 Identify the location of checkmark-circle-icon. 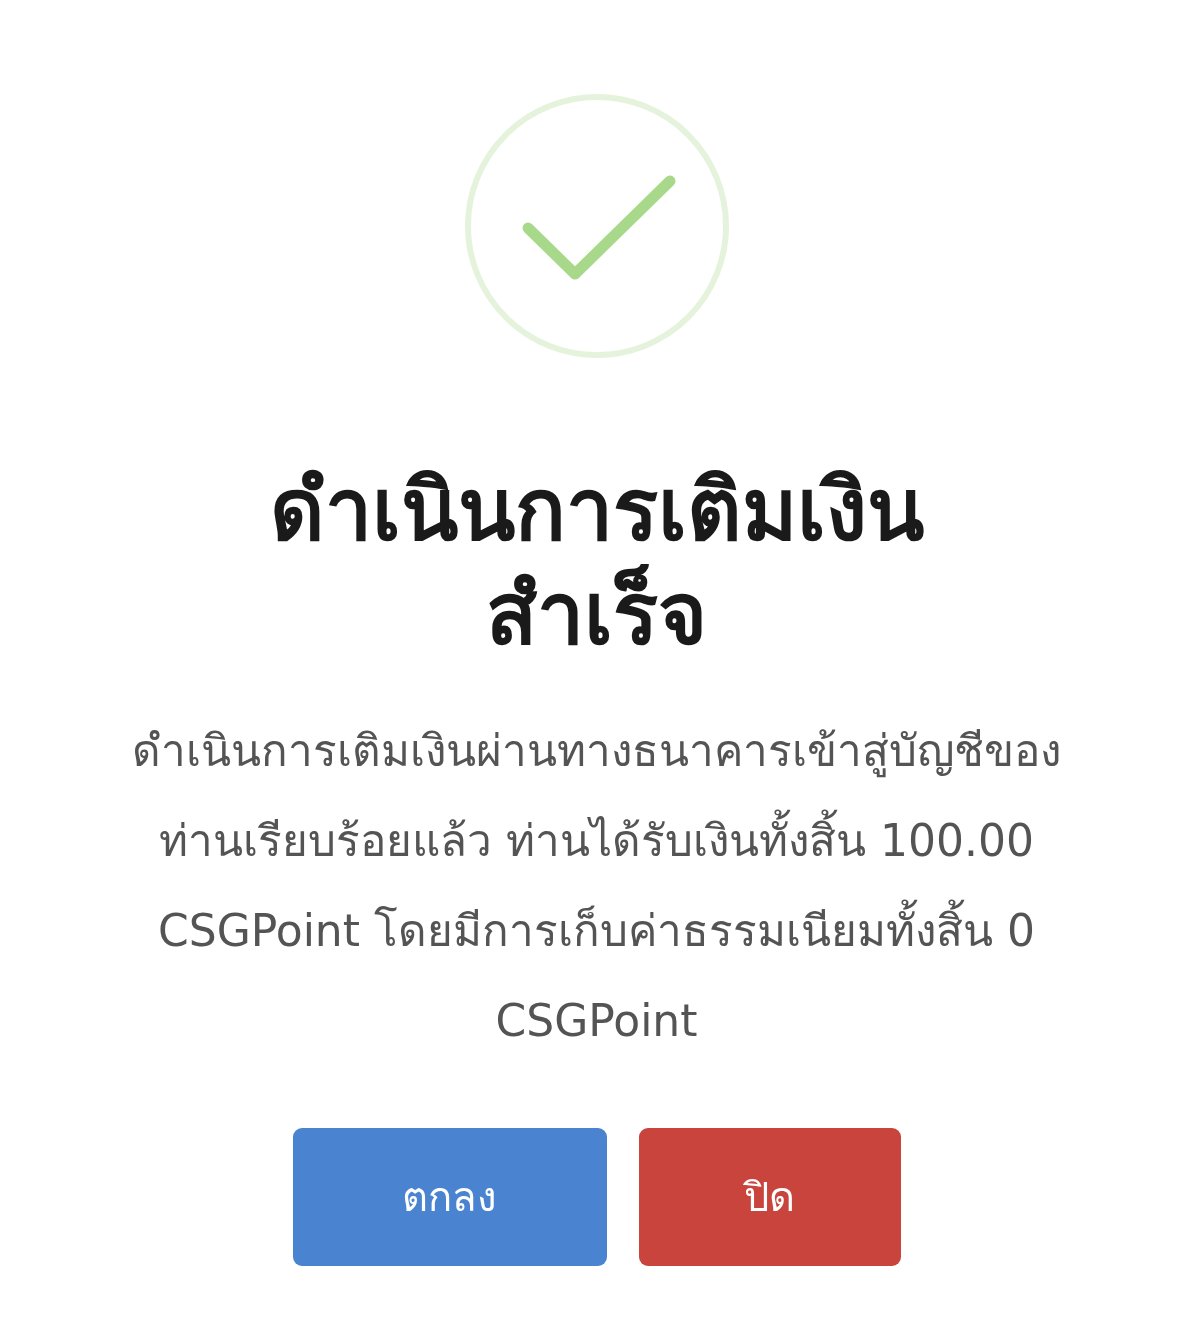
(596, 226).